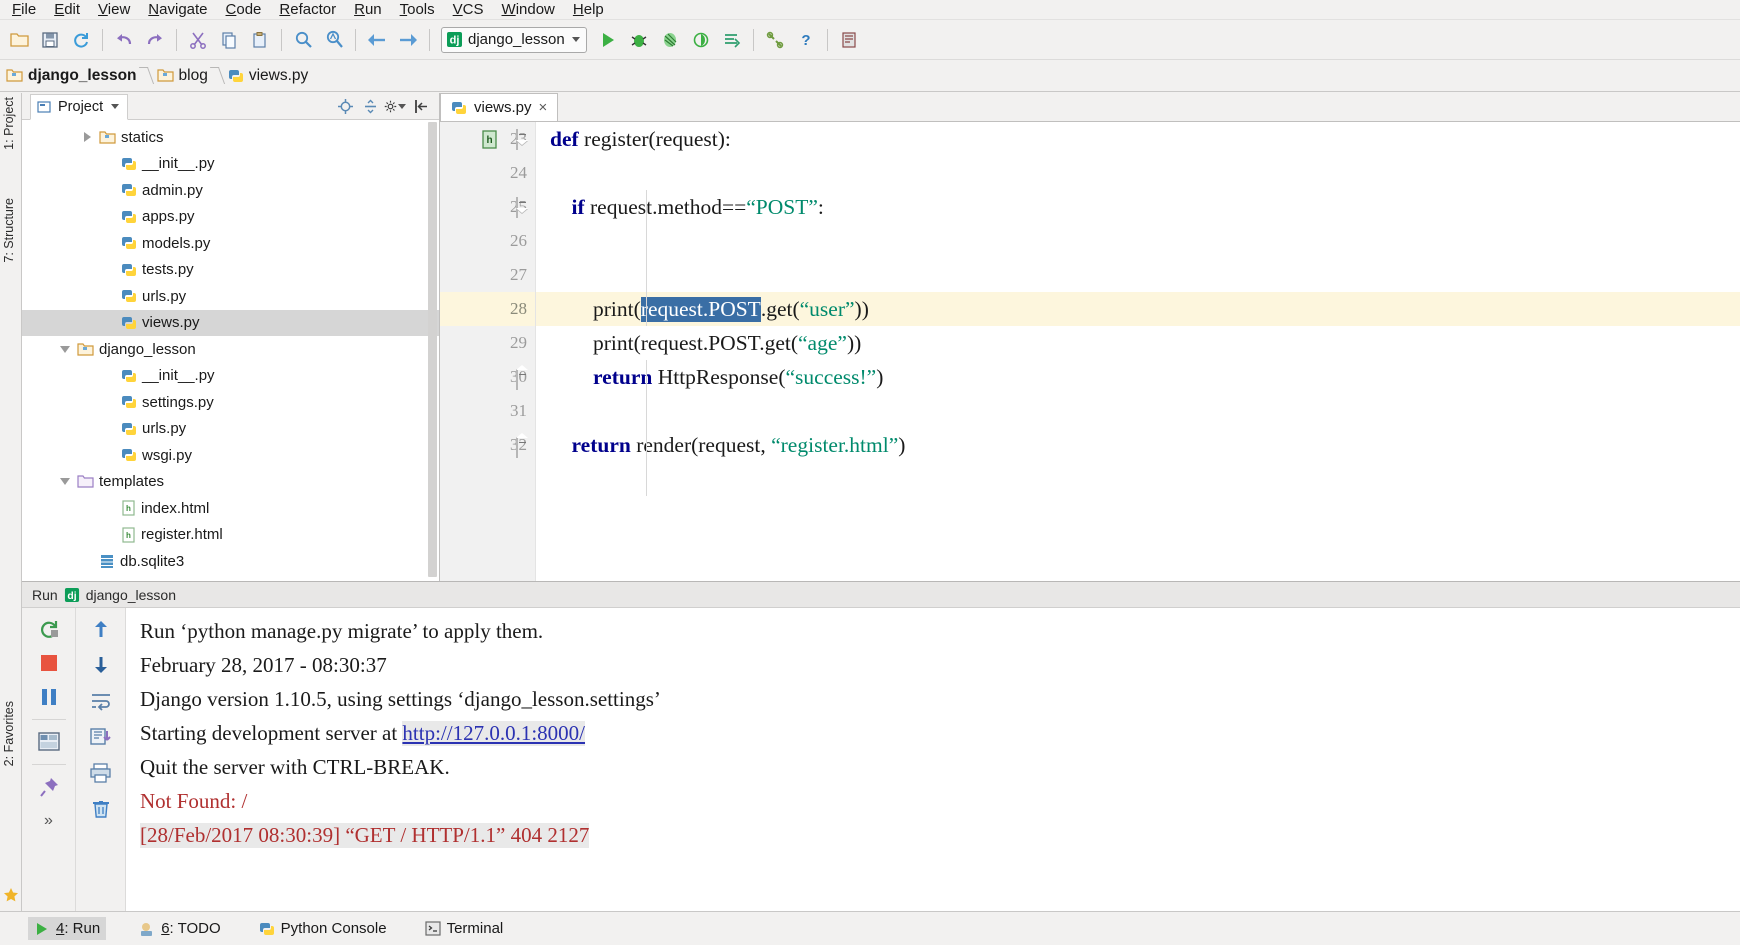 This screenshot has width=1740, height=945. What do you see at coordinates (269, 76) in the screenshot?
I see `breadcrumb-item-views-py: views.py` at bounding box center [269, 76].